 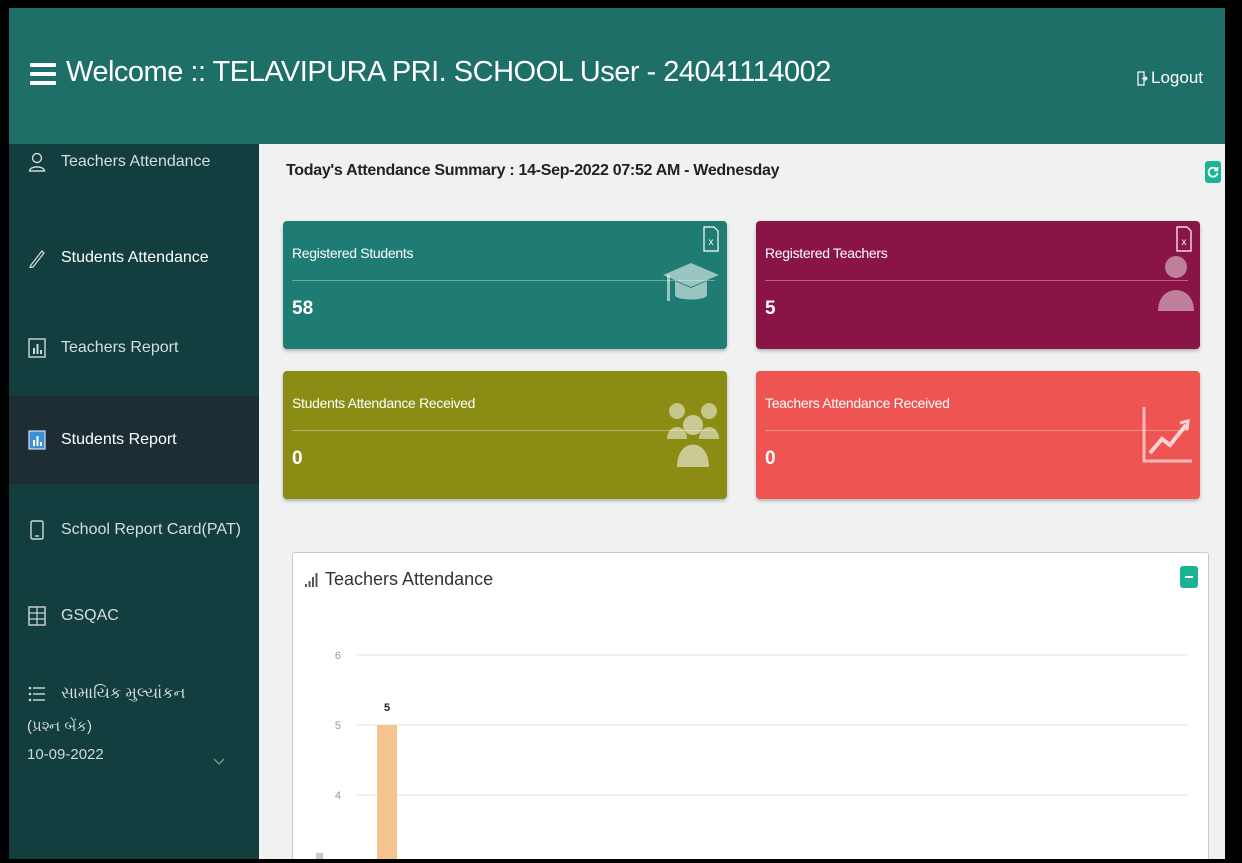 I want to click on card-label: Registered Teachers, so click(x=826, y=253).